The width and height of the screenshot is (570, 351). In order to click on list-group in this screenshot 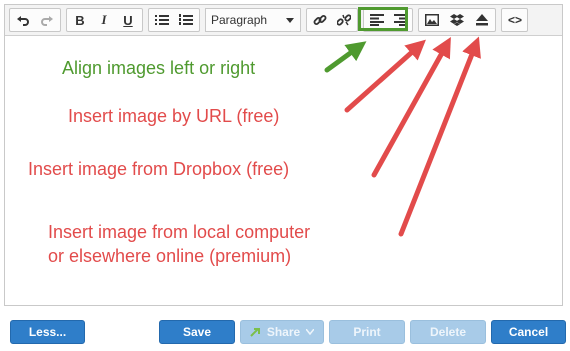, I will do `click(174, 20)`.